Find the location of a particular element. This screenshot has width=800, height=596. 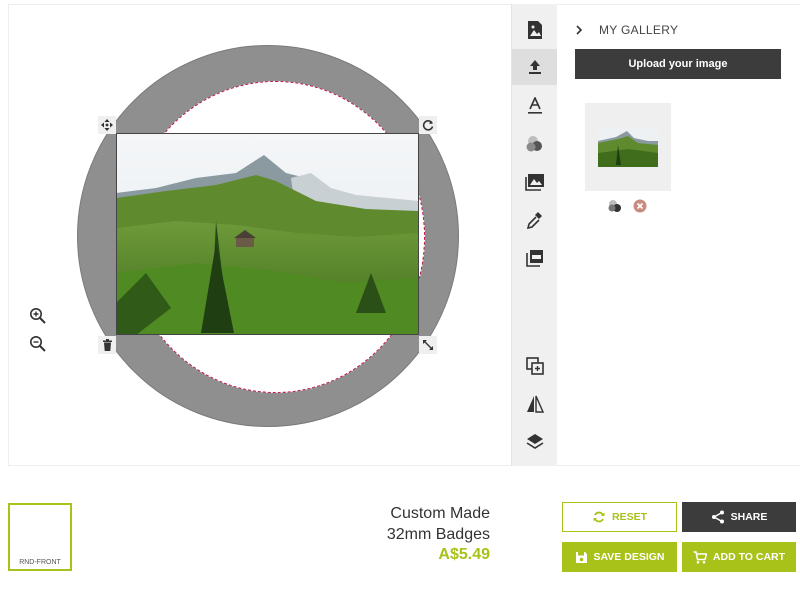

tool-pdf is located at coordinates (535, 258).